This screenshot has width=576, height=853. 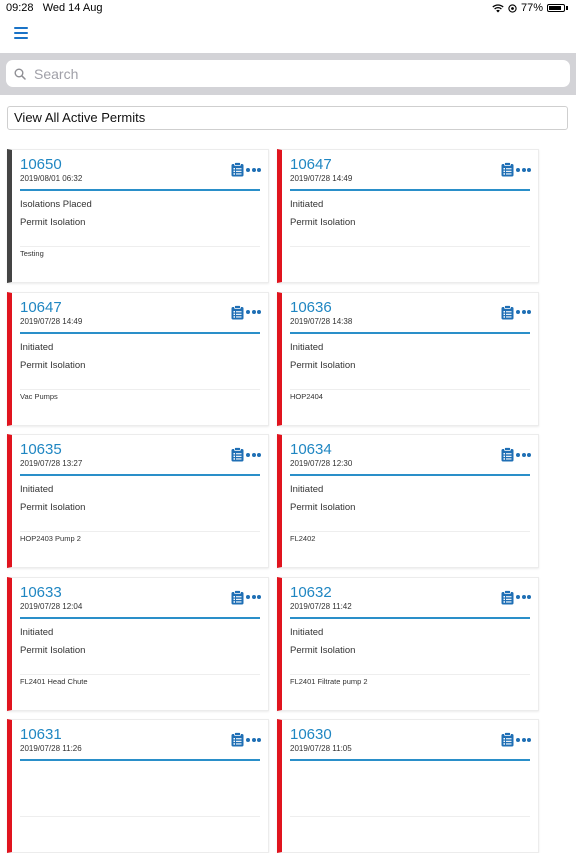 I want to click on hamburger-menu-icon, so click(x=21, y=33).